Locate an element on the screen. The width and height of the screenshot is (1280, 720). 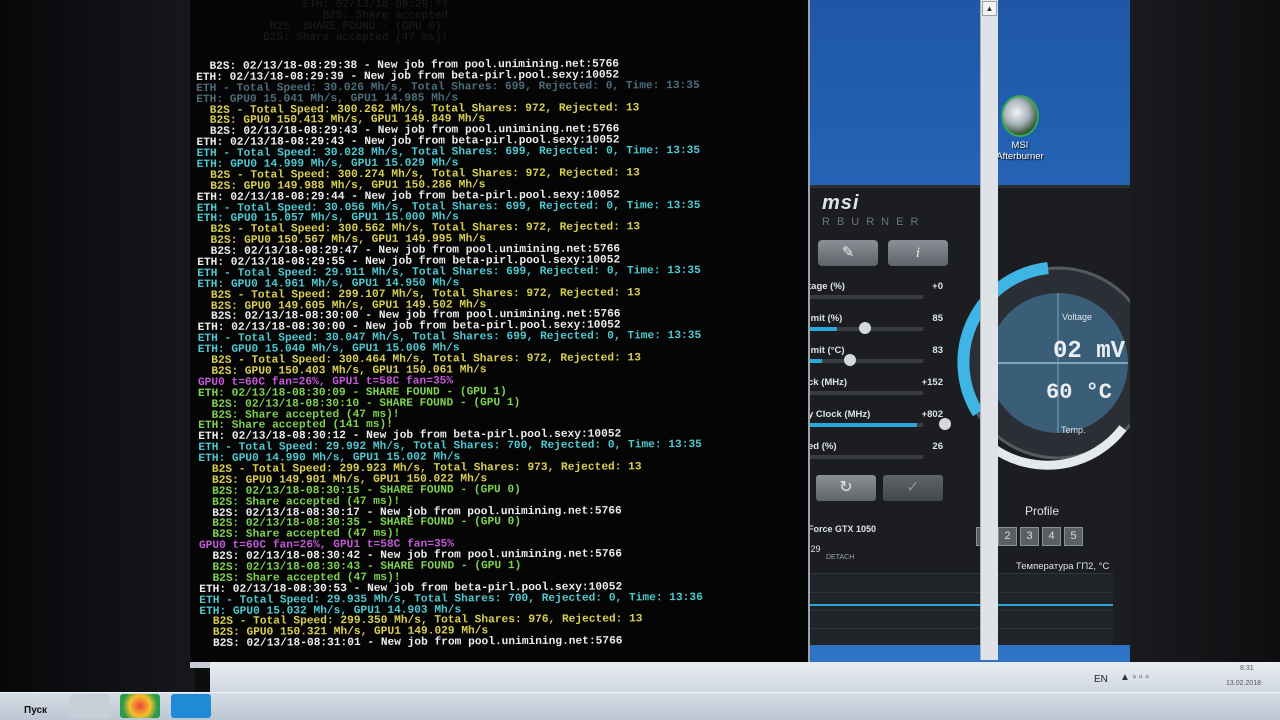
desktop-shortcut-label-1: MSI is located at coordinates (1020, 145).